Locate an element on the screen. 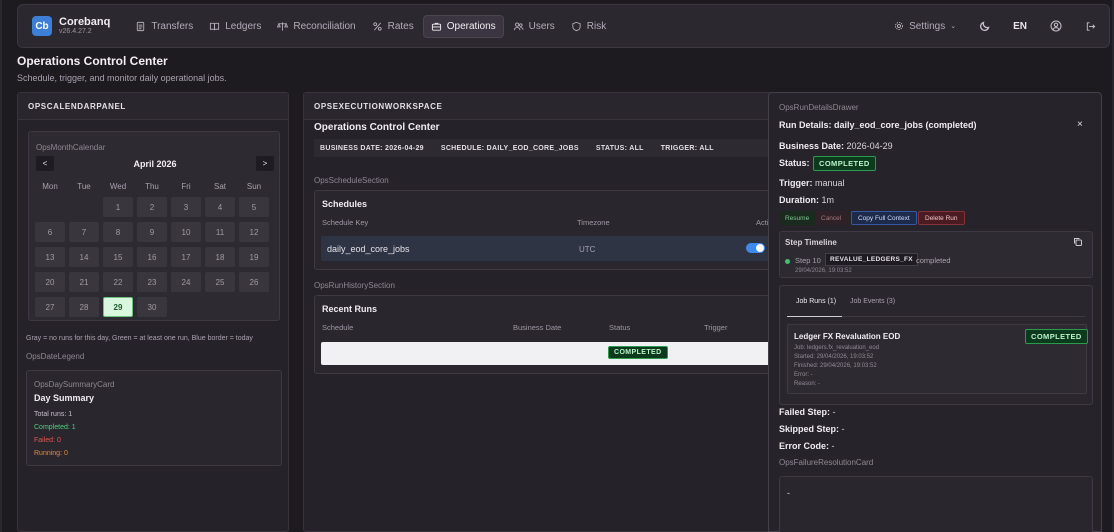 The height and width of the screenshot is (532, 1114). calendar-day: 9 is located at coordinates (152, 232).